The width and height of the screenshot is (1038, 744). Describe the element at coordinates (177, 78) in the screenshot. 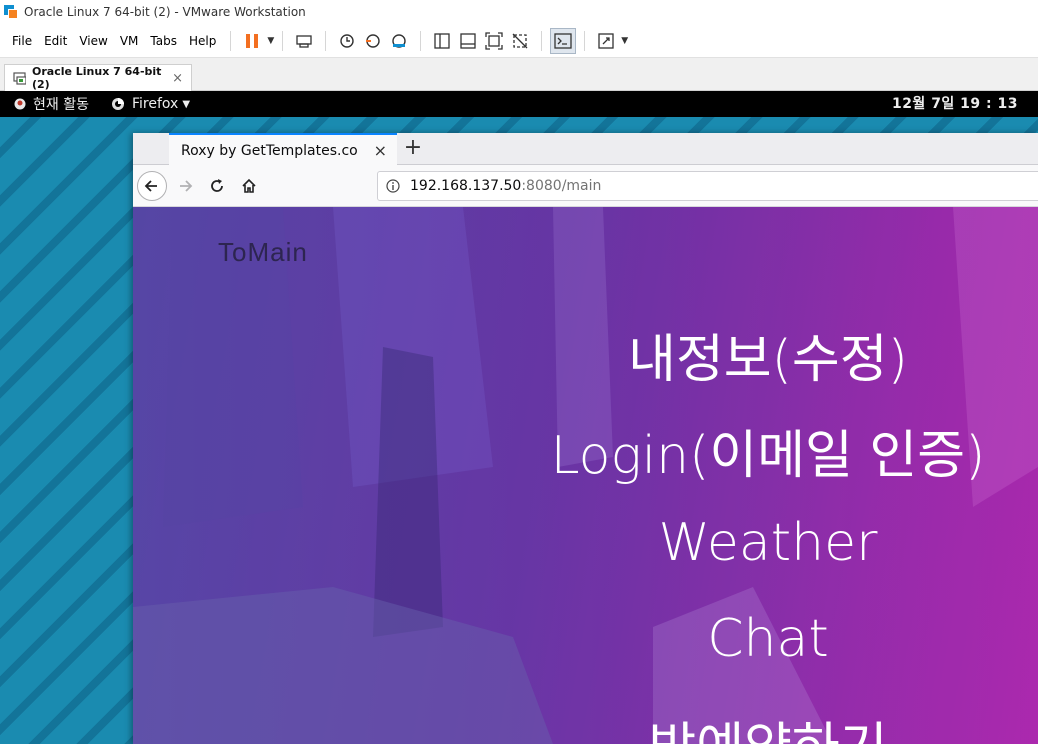

I see `vm-tab-close-icon: ×` at that location.